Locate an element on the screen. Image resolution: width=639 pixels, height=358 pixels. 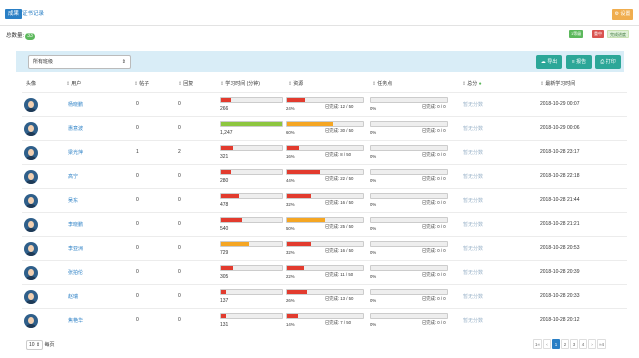
page-size-control: 10 ⇕ 每页 is located at coordinates (40, 345).